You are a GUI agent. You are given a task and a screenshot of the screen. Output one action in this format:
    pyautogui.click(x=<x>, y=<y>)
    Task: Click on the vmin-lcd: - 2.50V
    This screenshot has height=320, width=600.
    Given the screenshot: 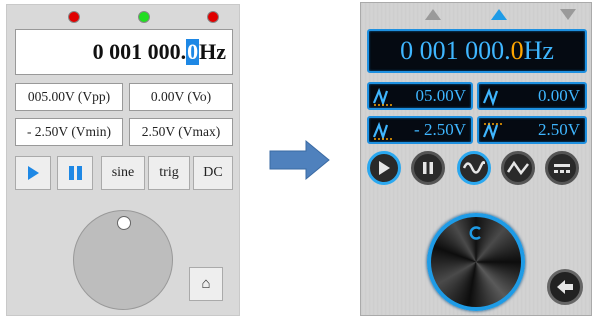 What is the action you would take?
    pyautogui.click(x=420, y=130)
    